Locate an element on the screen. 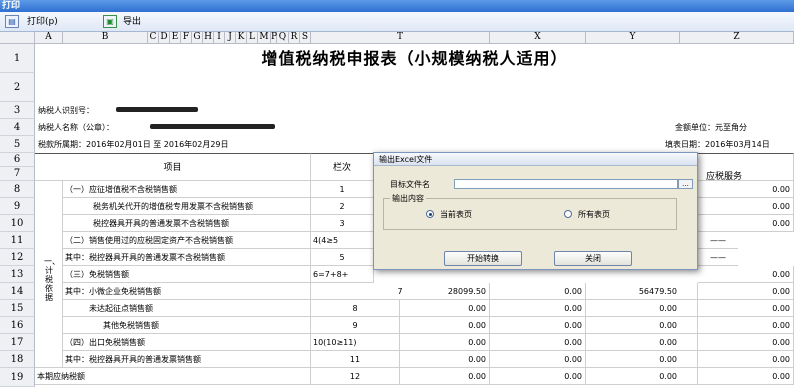 The image size is (794, 387). row-item: 其中：小微企业免税销售额 is located at coordinates (187, 291).